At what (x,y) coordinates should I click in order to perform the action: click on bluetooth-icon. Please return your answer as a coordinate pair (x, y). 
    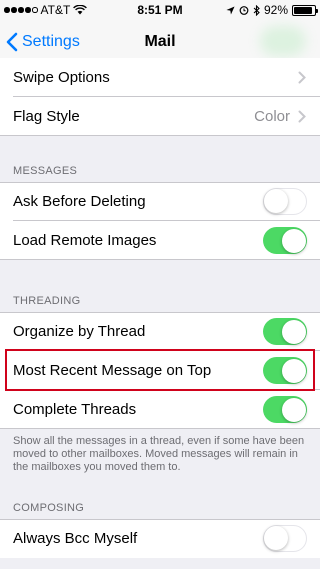
    Looking at the image, I should click on (256, 10).